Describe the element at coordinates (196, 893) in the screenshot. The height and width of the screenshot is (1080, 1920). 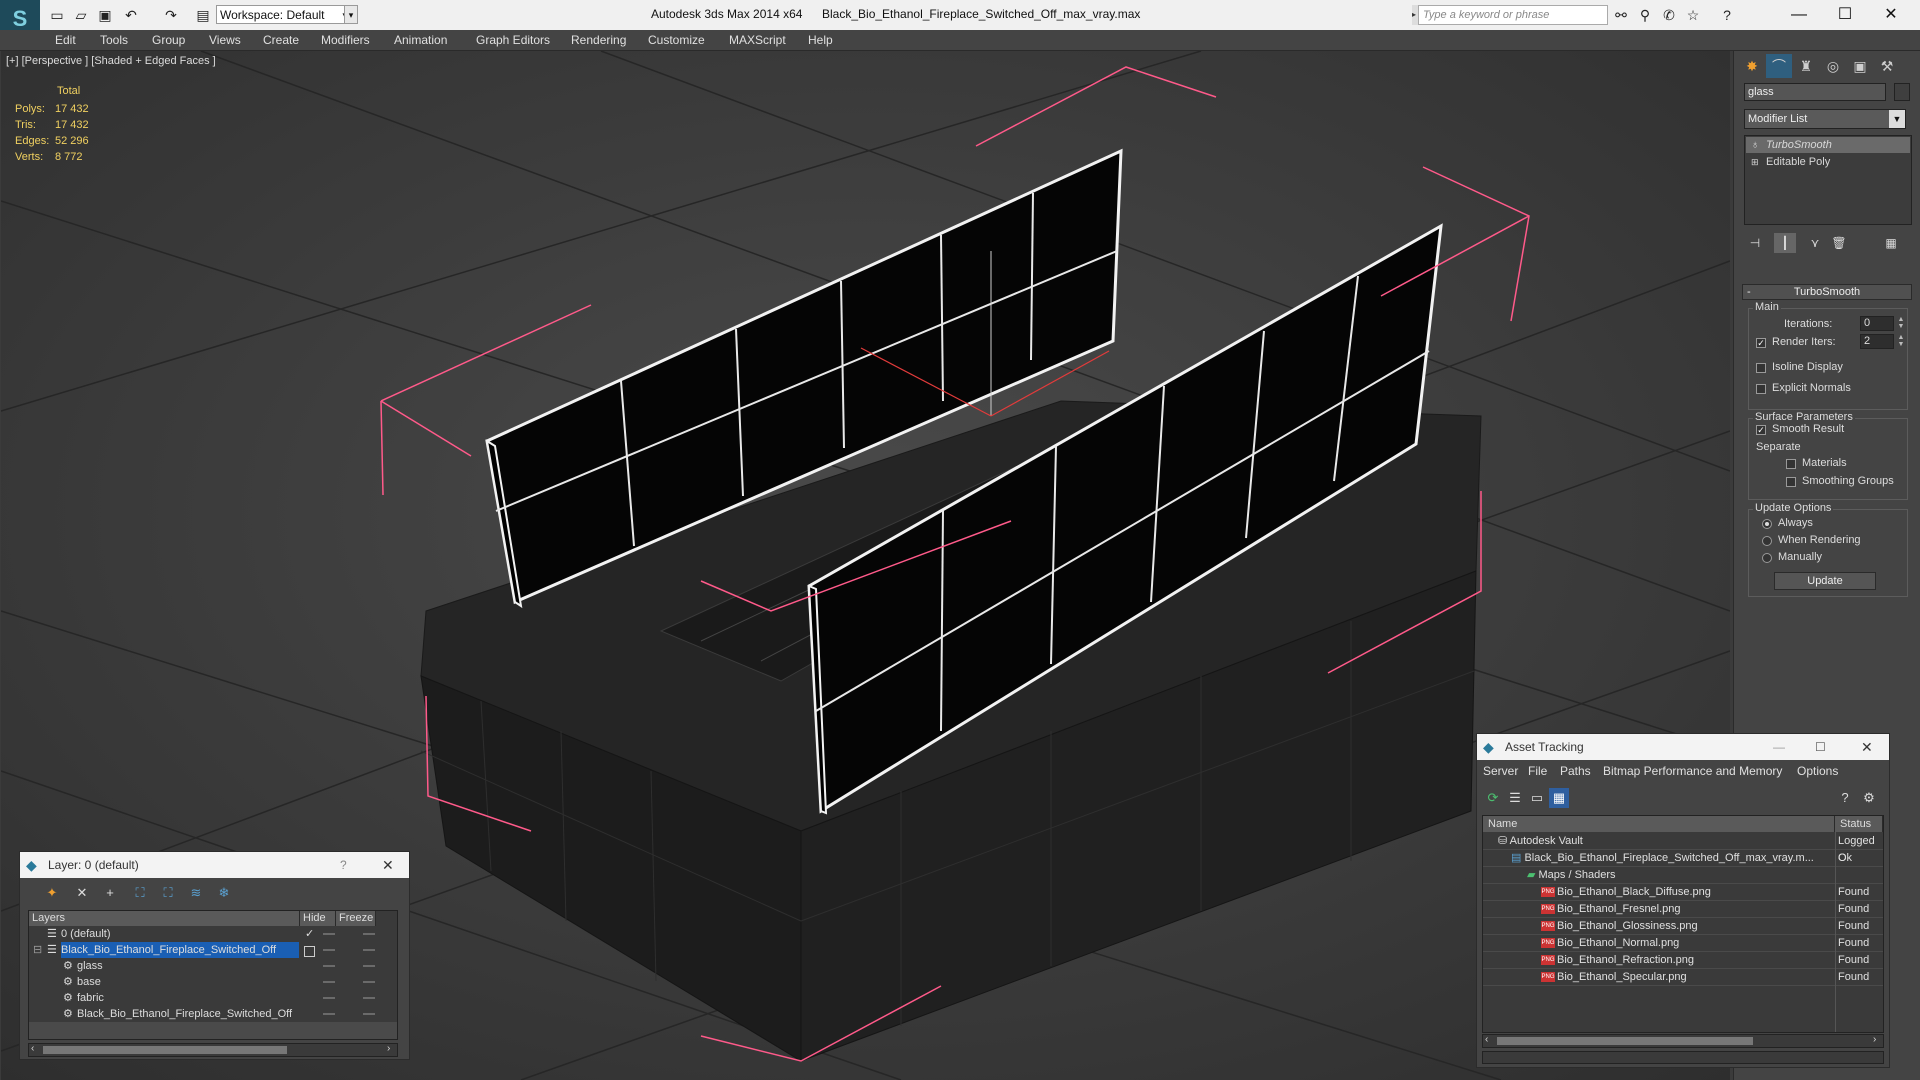
I see `hide-all-icon: ≋` at that location.